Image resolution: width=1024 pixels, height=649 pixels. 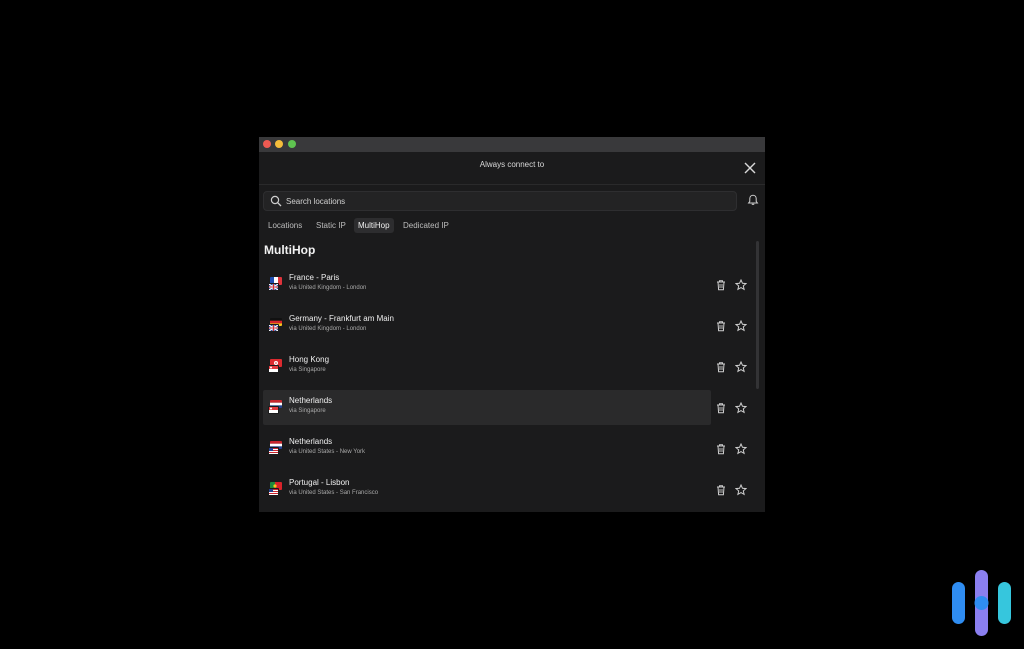 I want to click on search-box, so click(x=500, y=201).